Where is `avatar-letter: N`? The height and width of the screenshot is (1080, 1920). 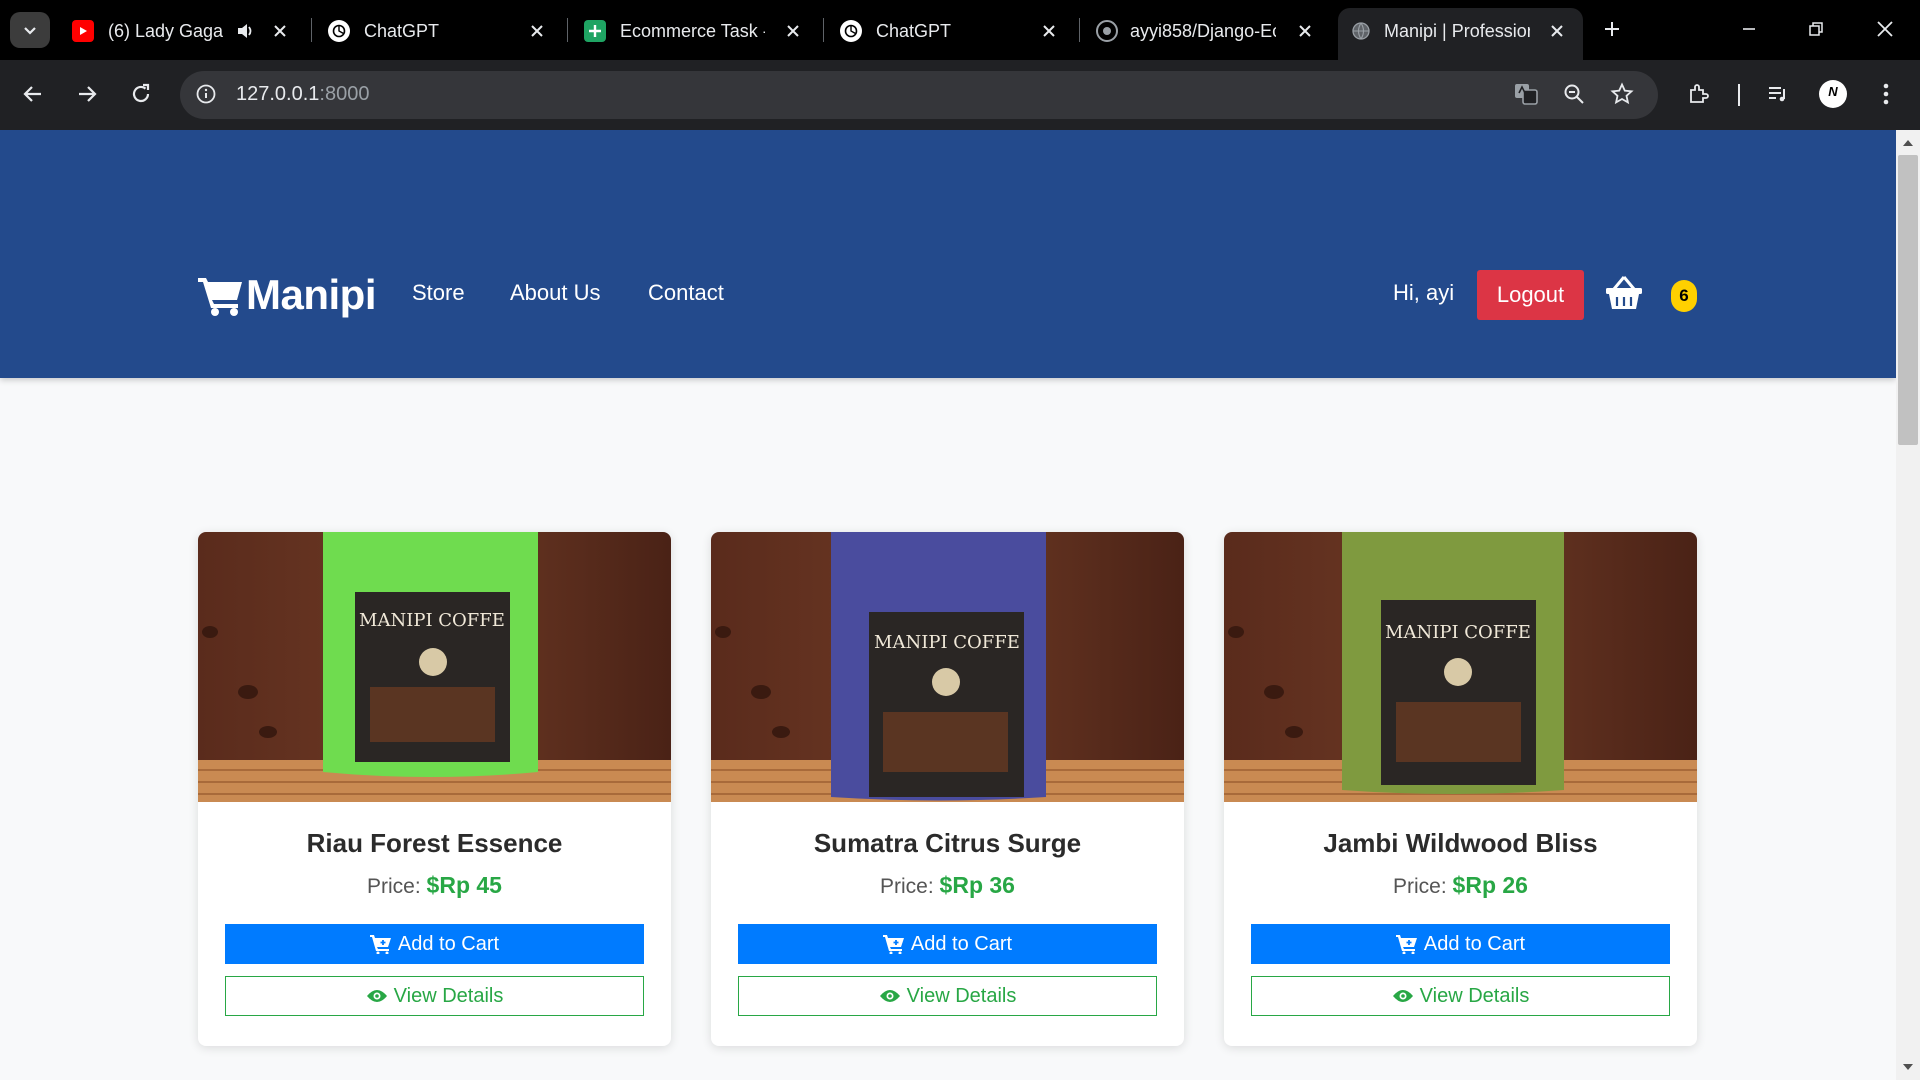 avatar-letter: N is located at coordinates (1833, 91).